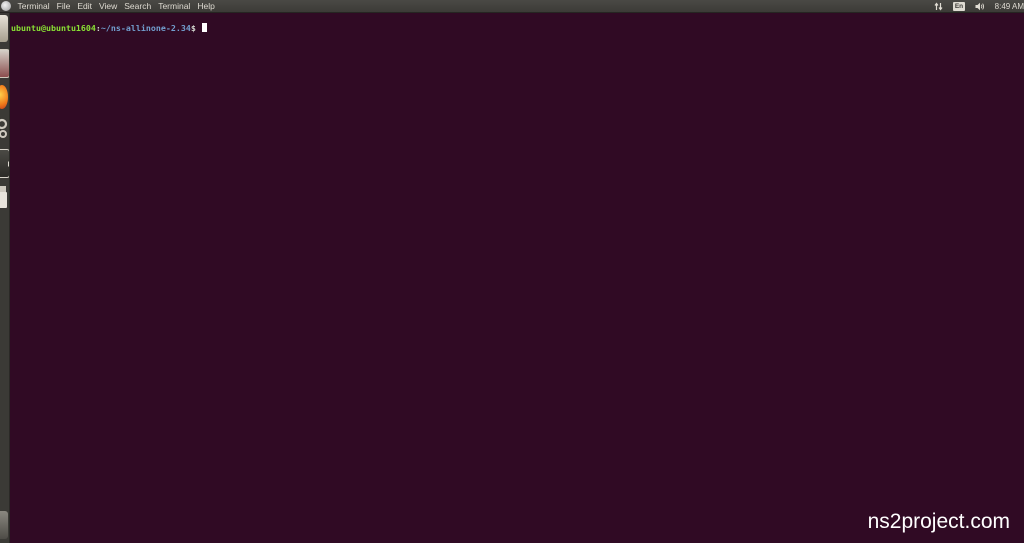 The height and width of the screenshot is (543, 1024). Describe the element at coordinates (206, 6) in the screenshot. I see `menu-help: Help` at that location.